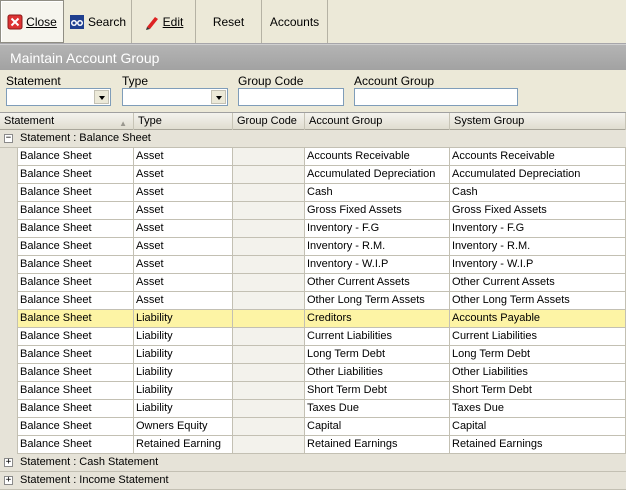 Image resolution: width=626 pixels, height=491 pixels. Describe the element at coordinates (183, 427) in the screenshot. I see `cell-type: Owners Equity` at that location.